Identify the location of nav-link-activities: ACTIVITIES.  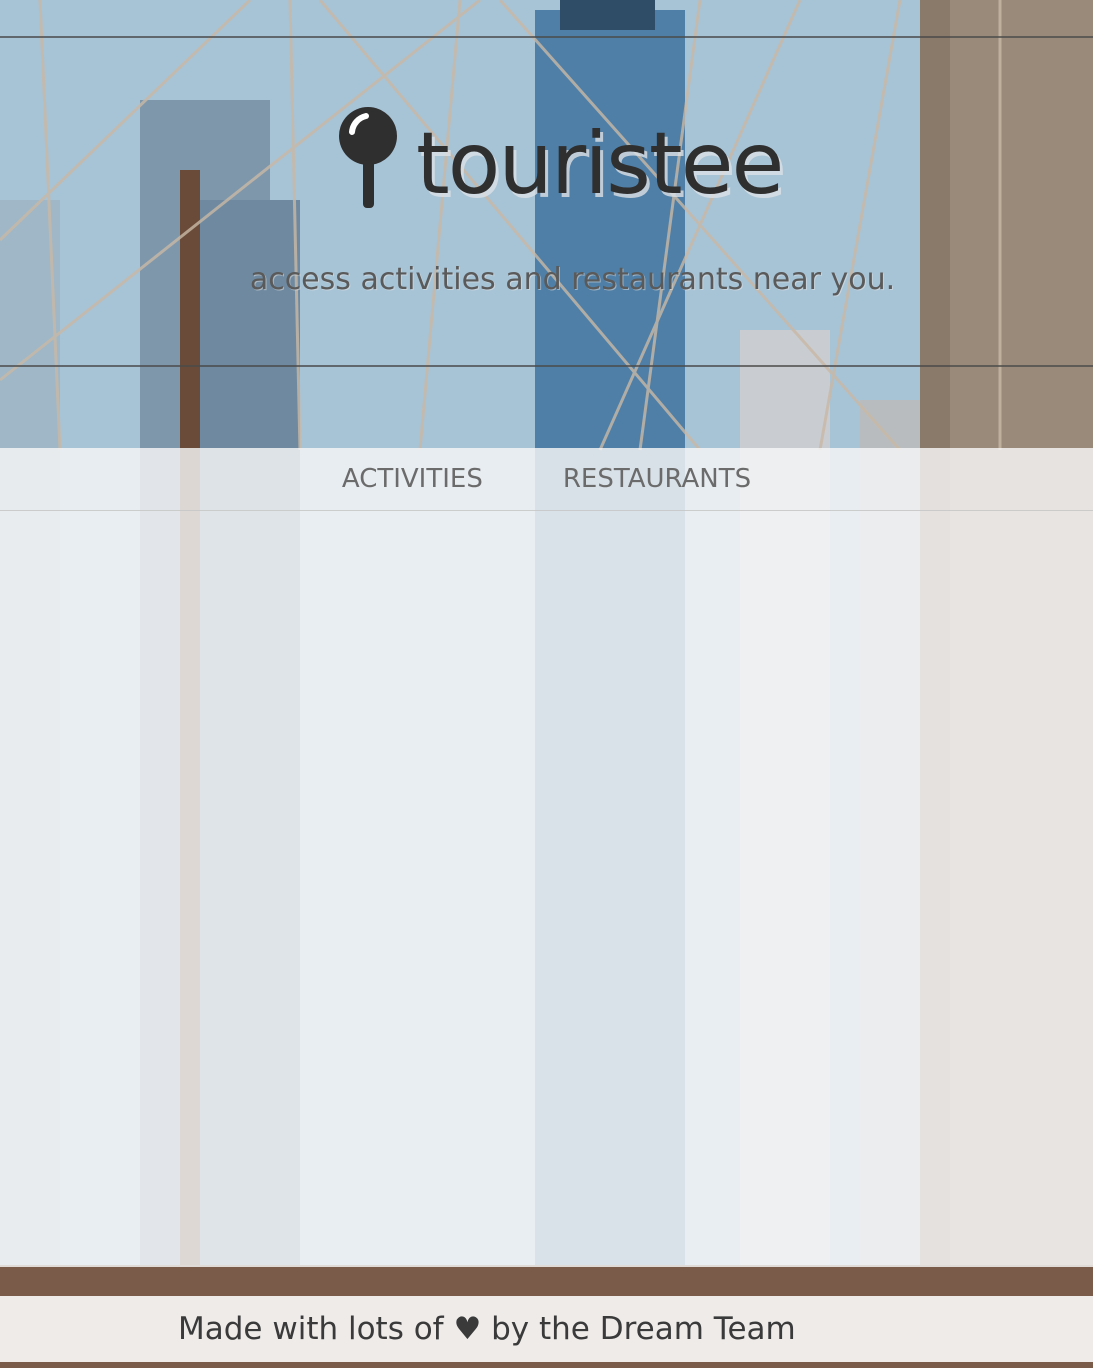
(412, 479).